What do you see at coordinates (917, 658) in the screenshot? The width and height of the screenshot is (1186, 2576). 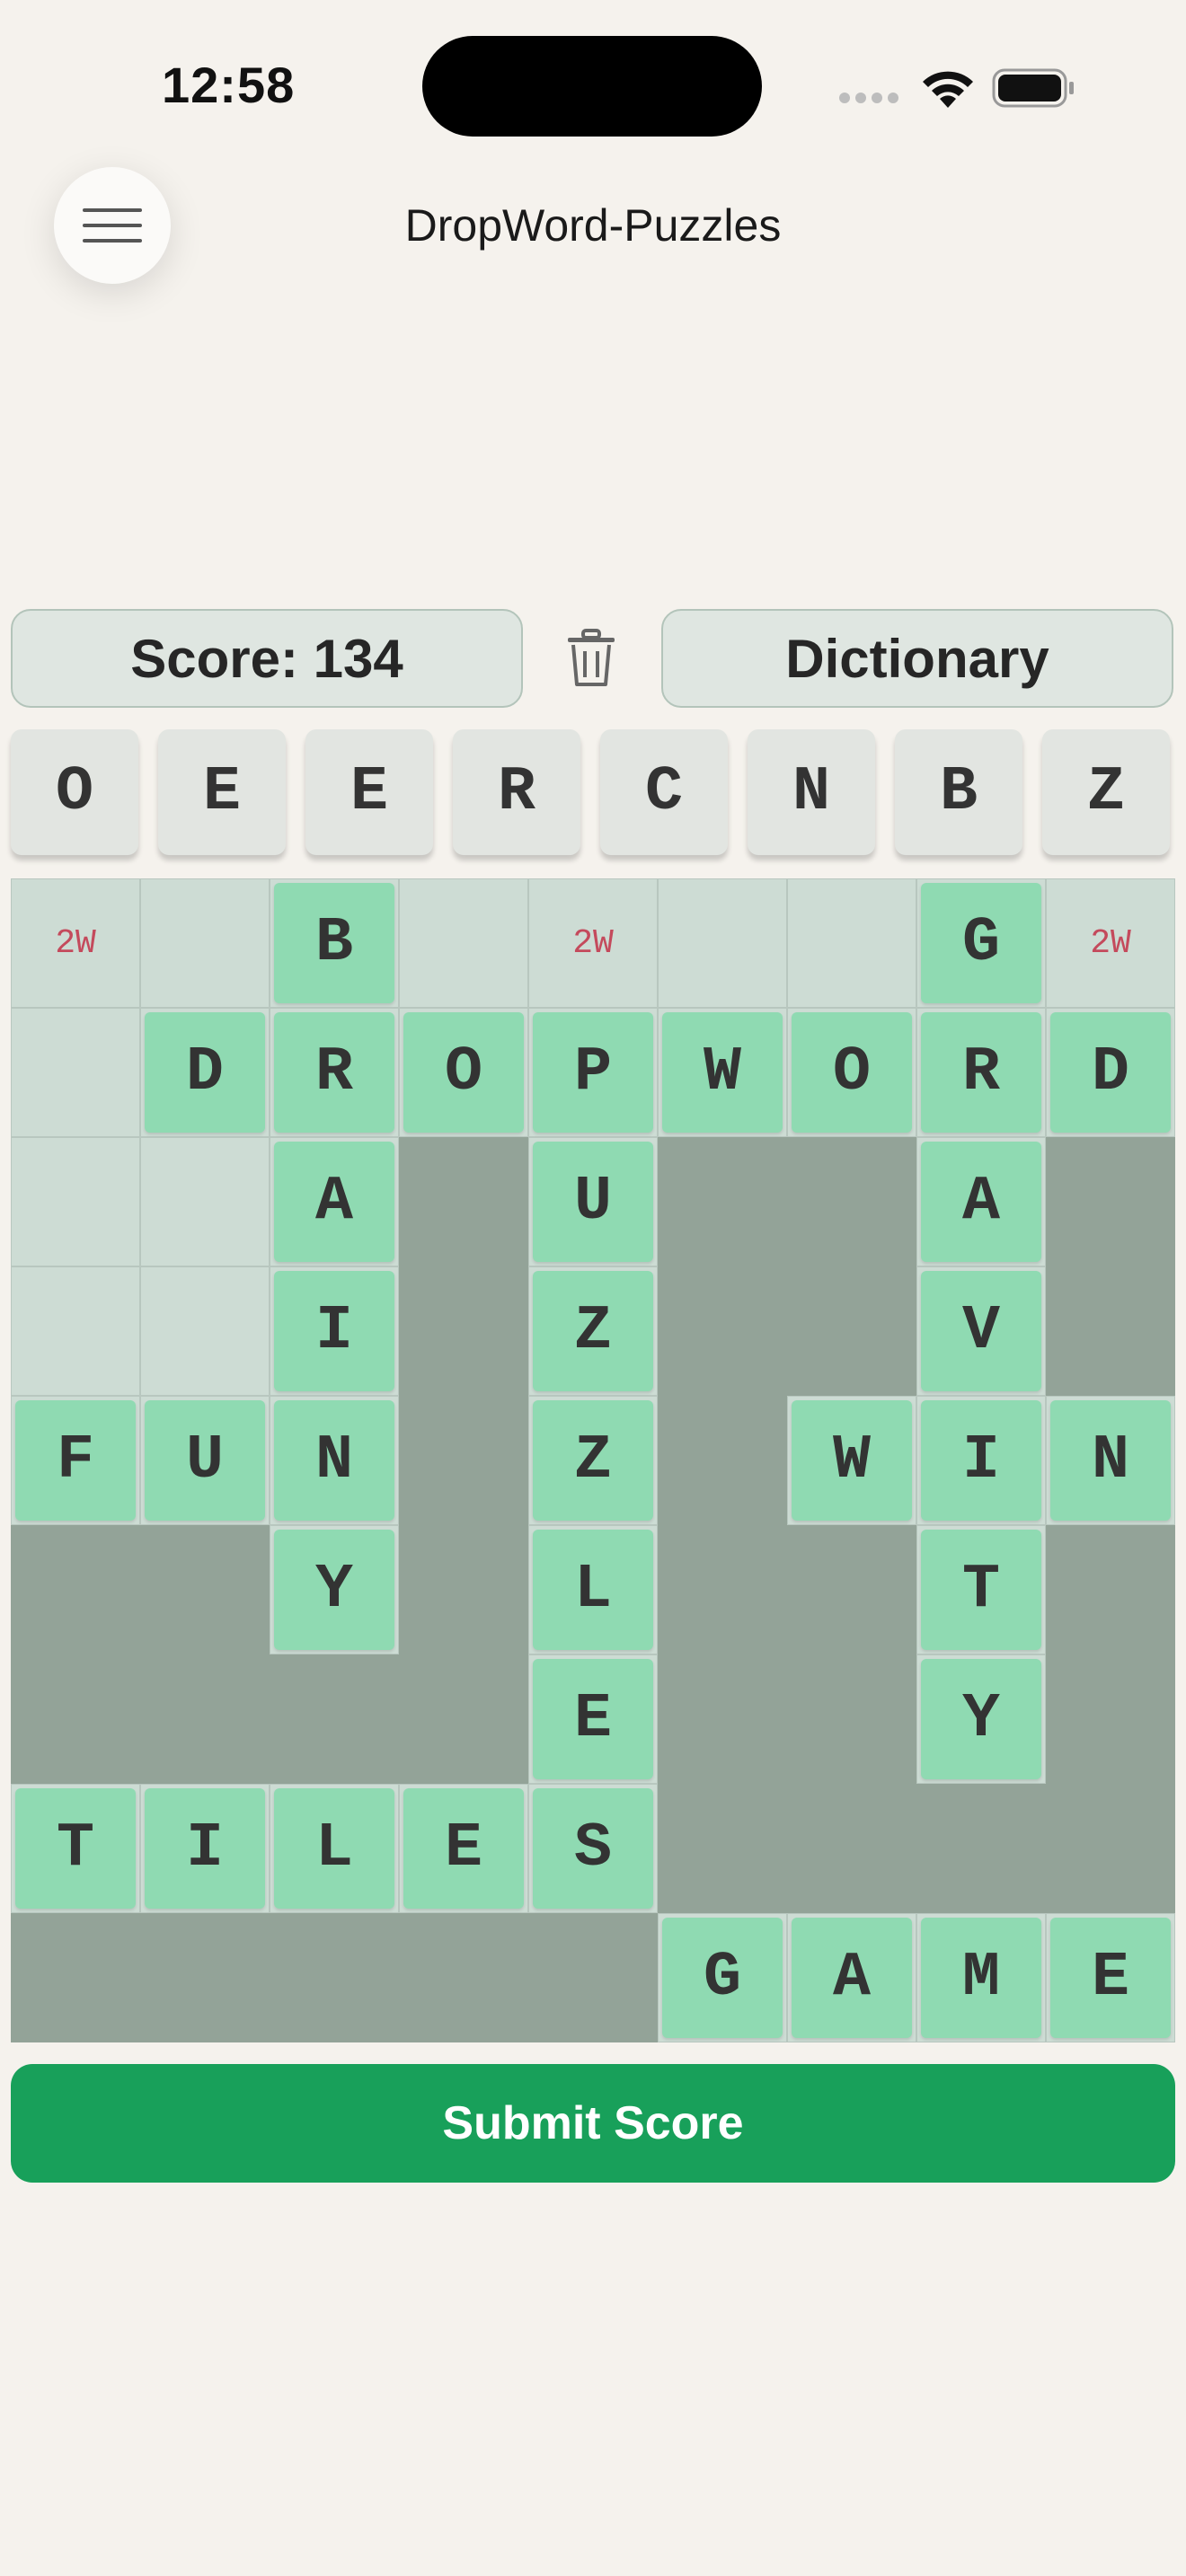 I see `dictionary-button: Dictionary` at bounding box center [917, 658].